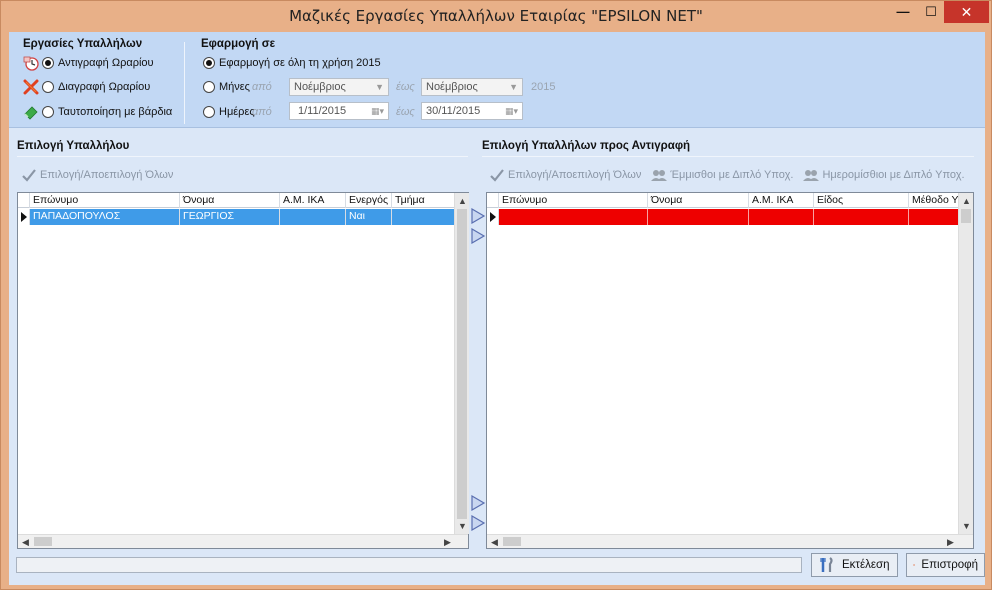 This screenshot has width=992, height=590. Describe the element at coordinates (97, 175) in the screenshot. I see `left-select-all-button: Επιλογή/Αποεπιλογή Όλων` at that location.